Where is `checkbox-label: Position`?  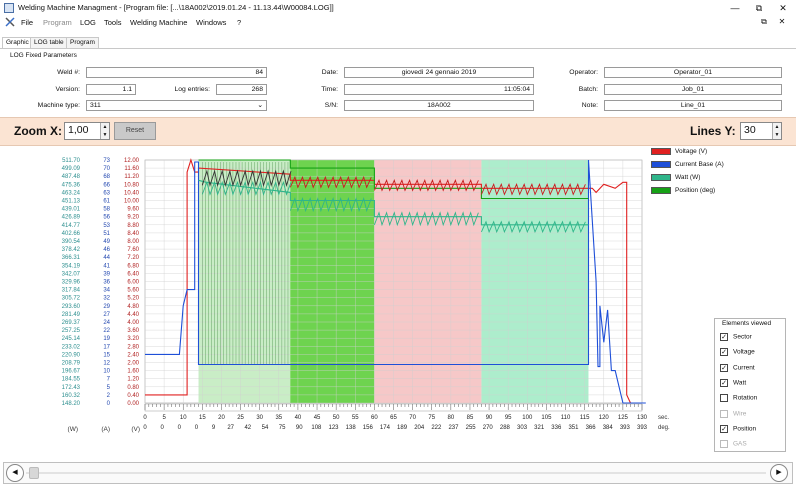
checkbox-label: Position is located at coordinates (745, 429).